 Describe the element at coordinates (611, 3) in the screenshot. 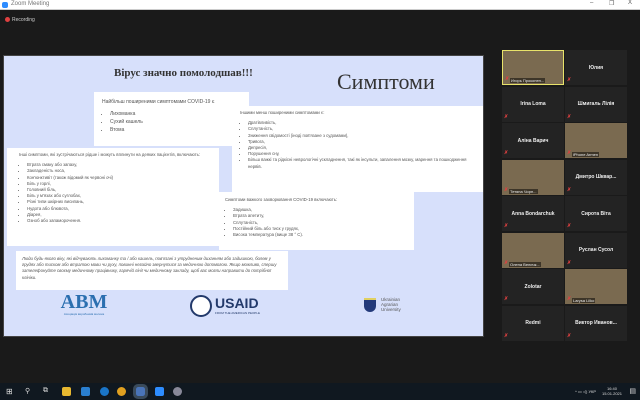

I see `restore-button: ❐` at that location.